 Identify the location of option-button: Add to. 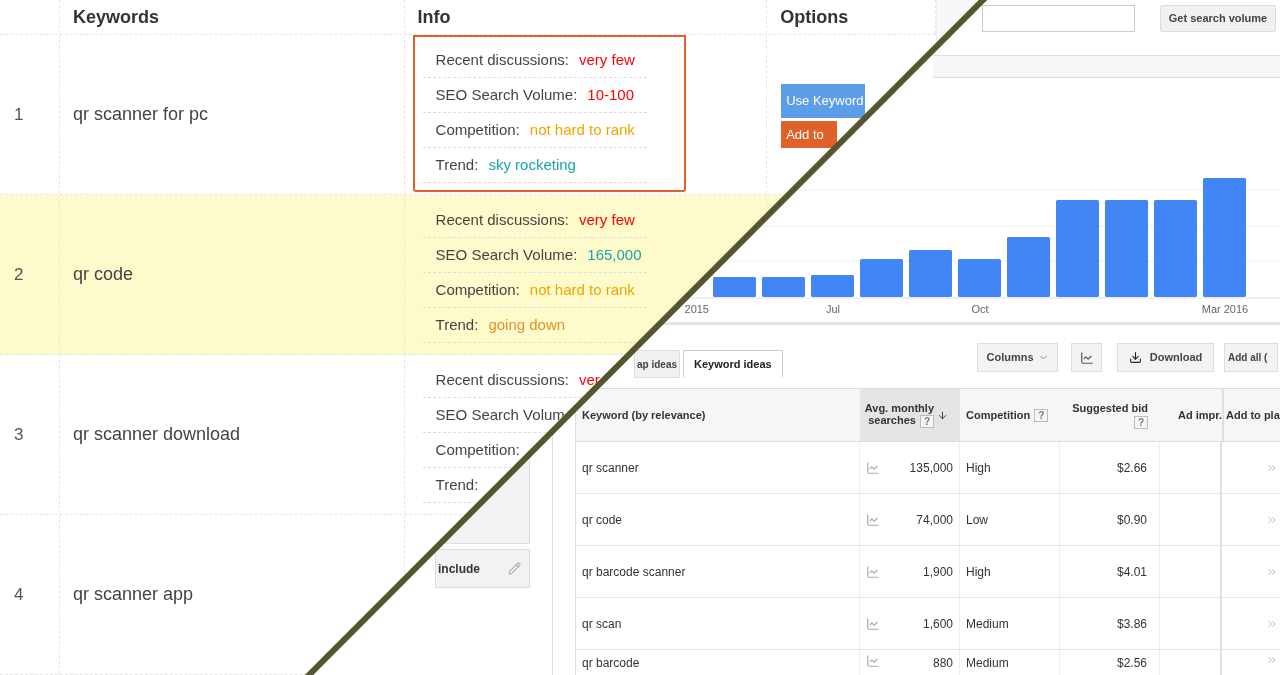
(809, 134).